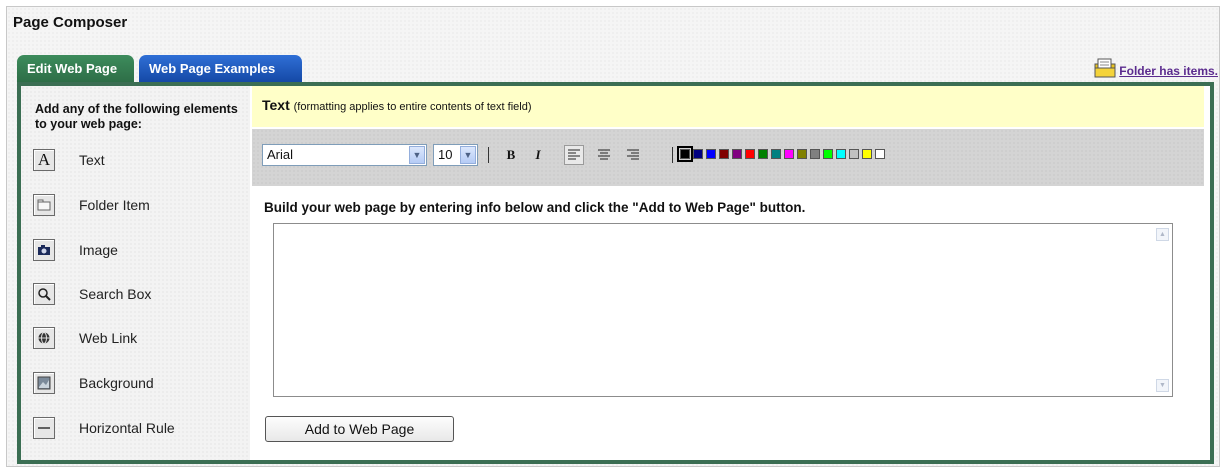 Image resolution: width=1226 pixels, height=473 pixels. What do you see at coordinates (127, 428) in the screenshot?
I see `element-horizontal-rule-label: Horizontal Rule` at bounding box center [127, 428].